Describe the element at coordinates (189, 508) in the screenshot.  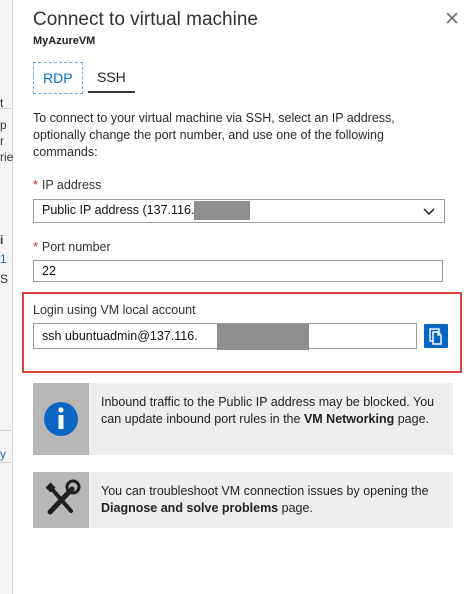
I see `diagnose-link: Diagnose and solve problems` at that location.